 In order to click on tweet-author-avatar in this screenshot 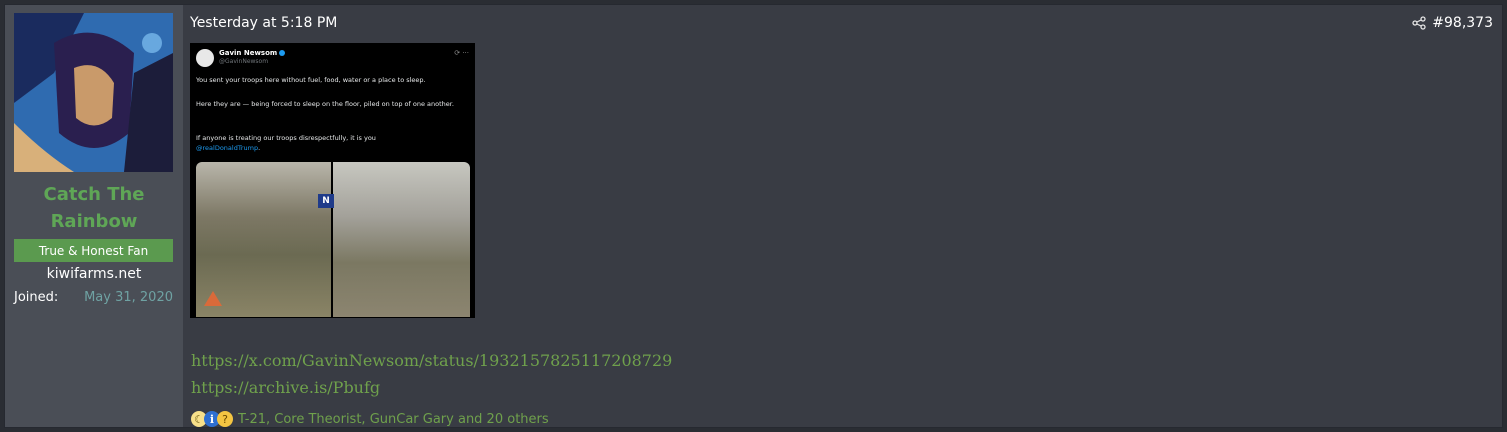, I will do `click(205, 58)`.